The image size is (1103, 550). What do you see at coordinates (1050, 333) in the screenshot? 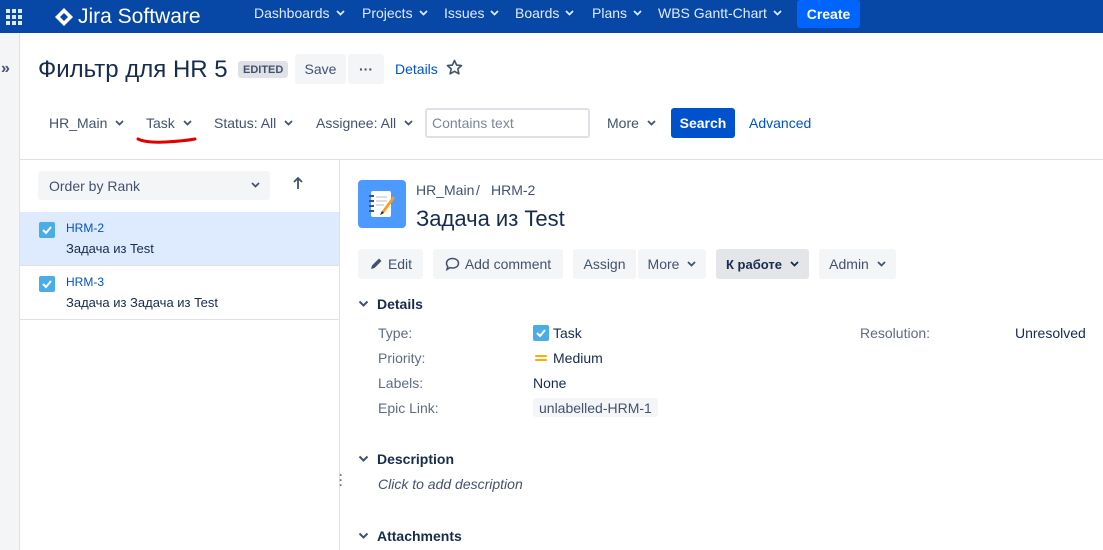
I see `resolution-value: Unresolved` at bounding box center [1050, 333].